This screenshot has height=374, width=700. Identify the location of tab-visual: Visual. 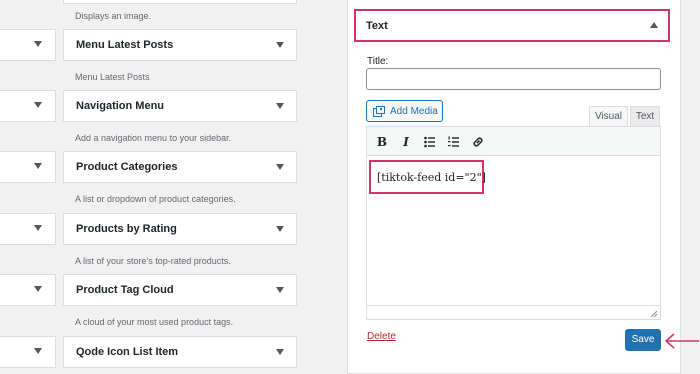
(608, 116).